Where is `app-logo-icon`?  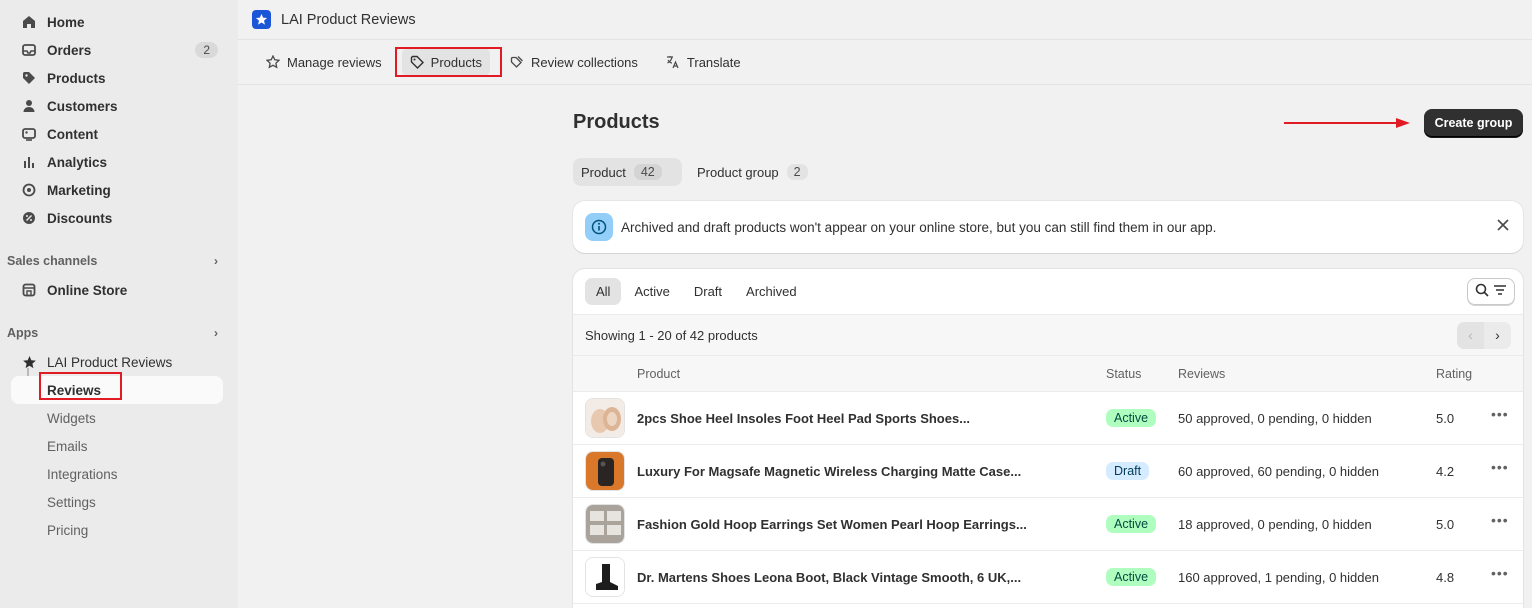
app-logo-icon is located at coordinates (261, 19).